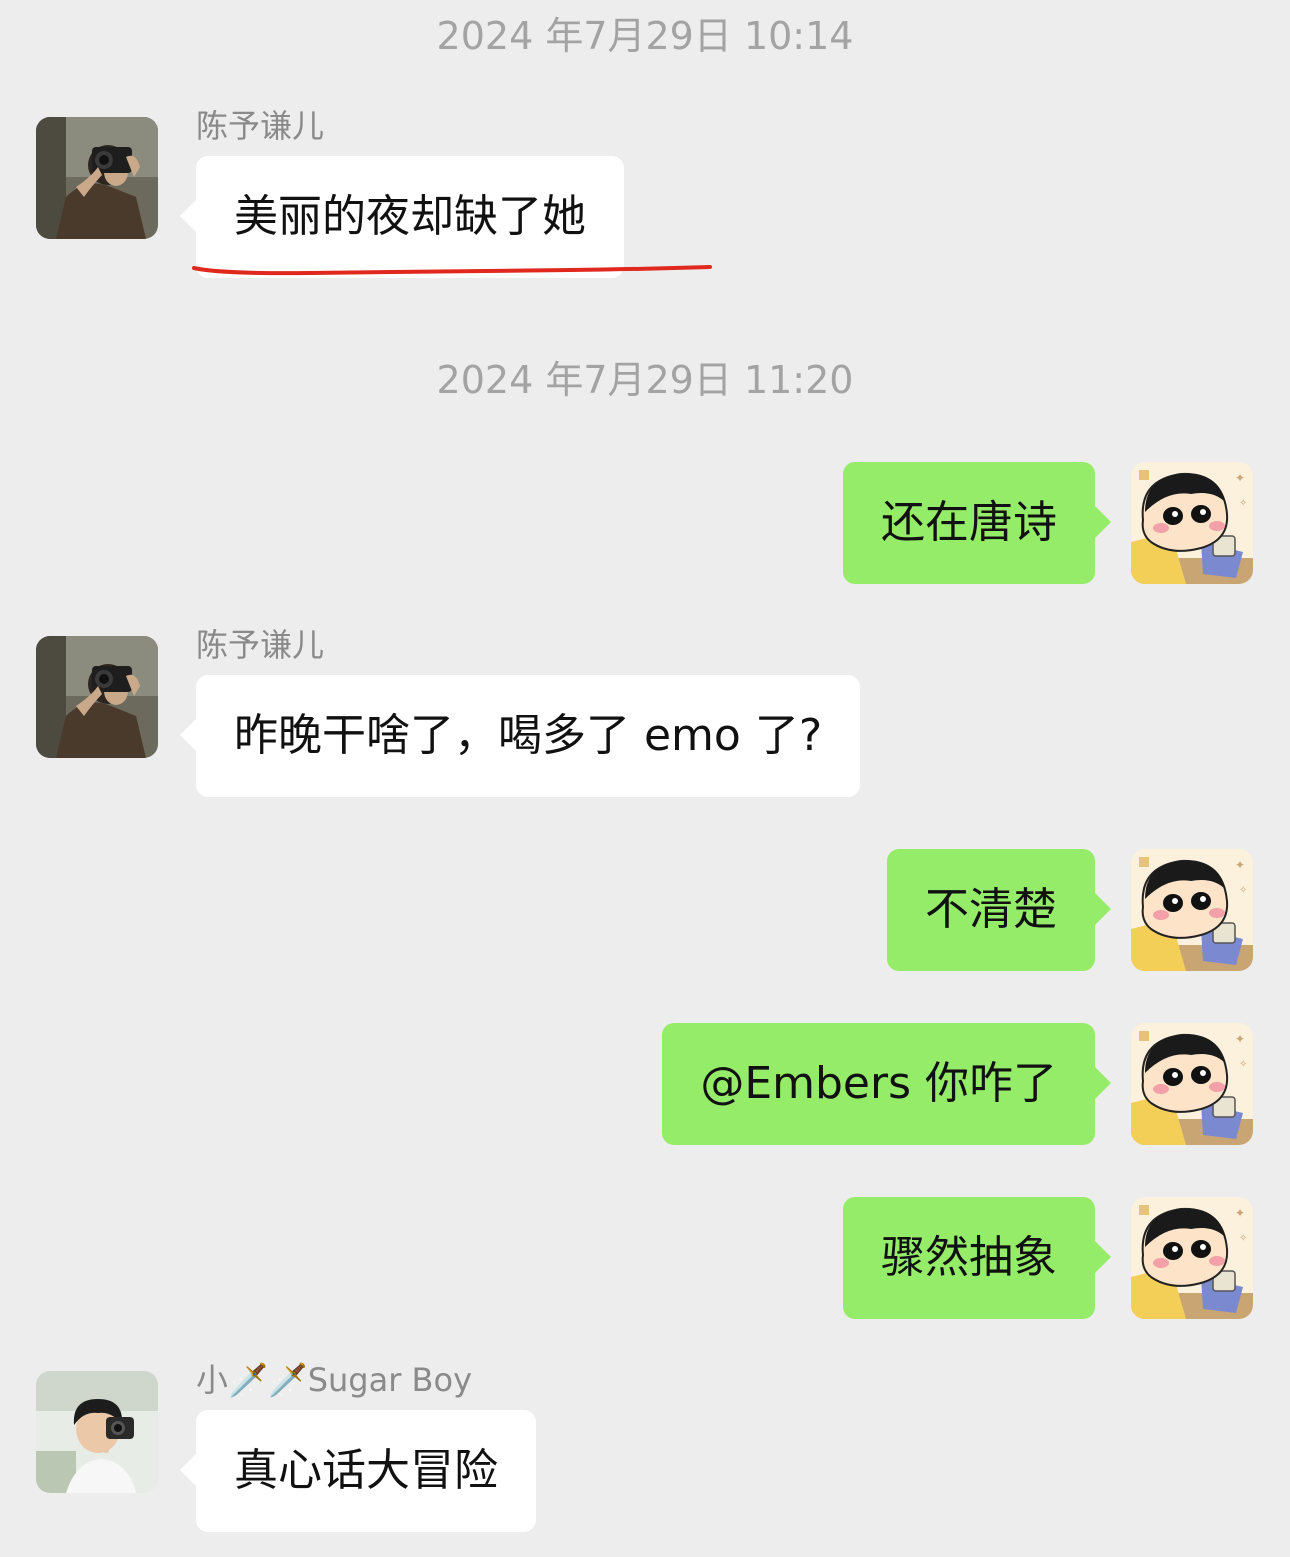 This screenshot has height=1557, width=1290. Describe the element at coordinates (645, 380) in the screenshot. I see `timestamp: 2024 年7月29日 11:20` at that location.